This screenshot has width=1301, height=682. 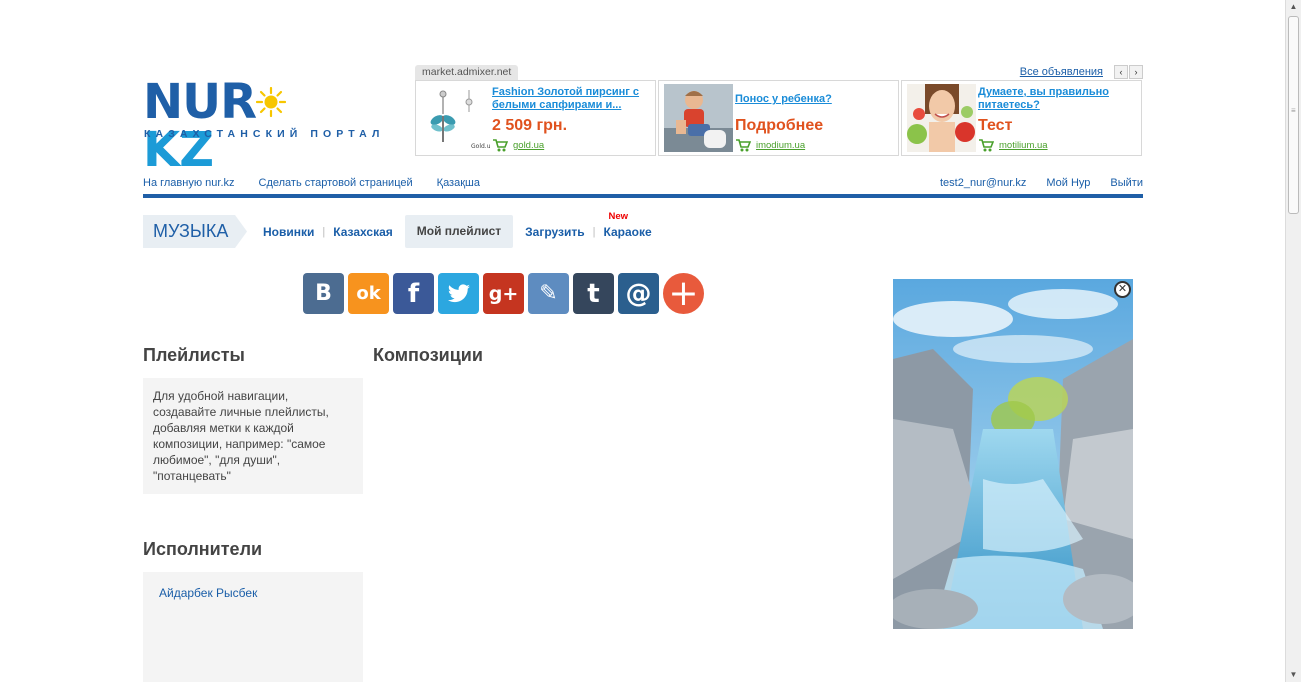 What do you see at coordinates (627, 232) in the screenshot?
I see `tab-karaoke: Караоке` at bounding box center [627, 232].